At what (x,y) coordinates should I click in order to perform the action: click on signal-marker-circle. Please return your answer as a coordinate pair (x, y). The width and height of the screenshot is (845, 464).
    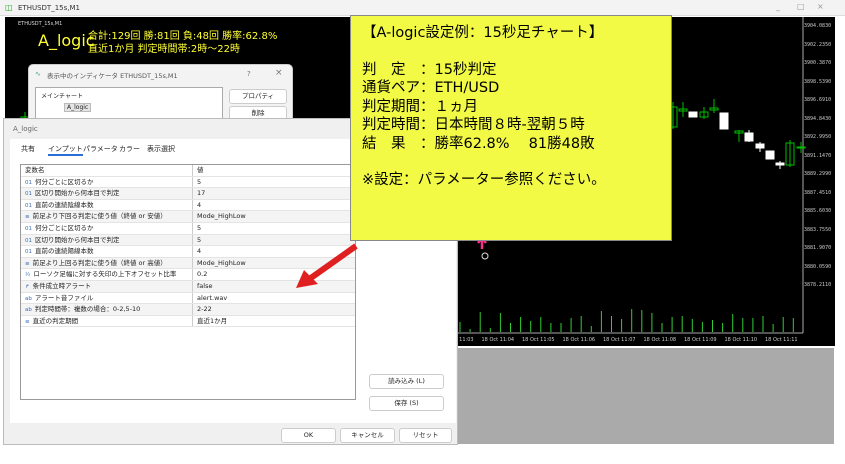
    Looking at the image, I should click on (485, 256).